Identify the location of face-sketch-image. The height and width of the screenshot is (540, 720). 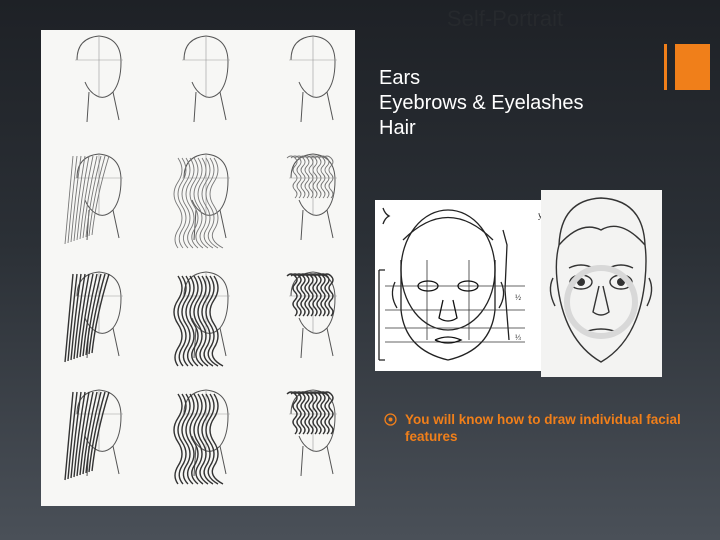
(601, 283).